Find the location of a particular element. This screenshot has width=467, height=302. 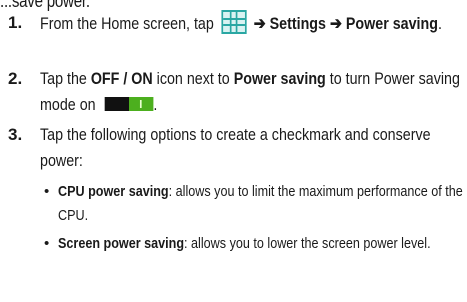

step-number: 1. is located at coordinates (15, 22).